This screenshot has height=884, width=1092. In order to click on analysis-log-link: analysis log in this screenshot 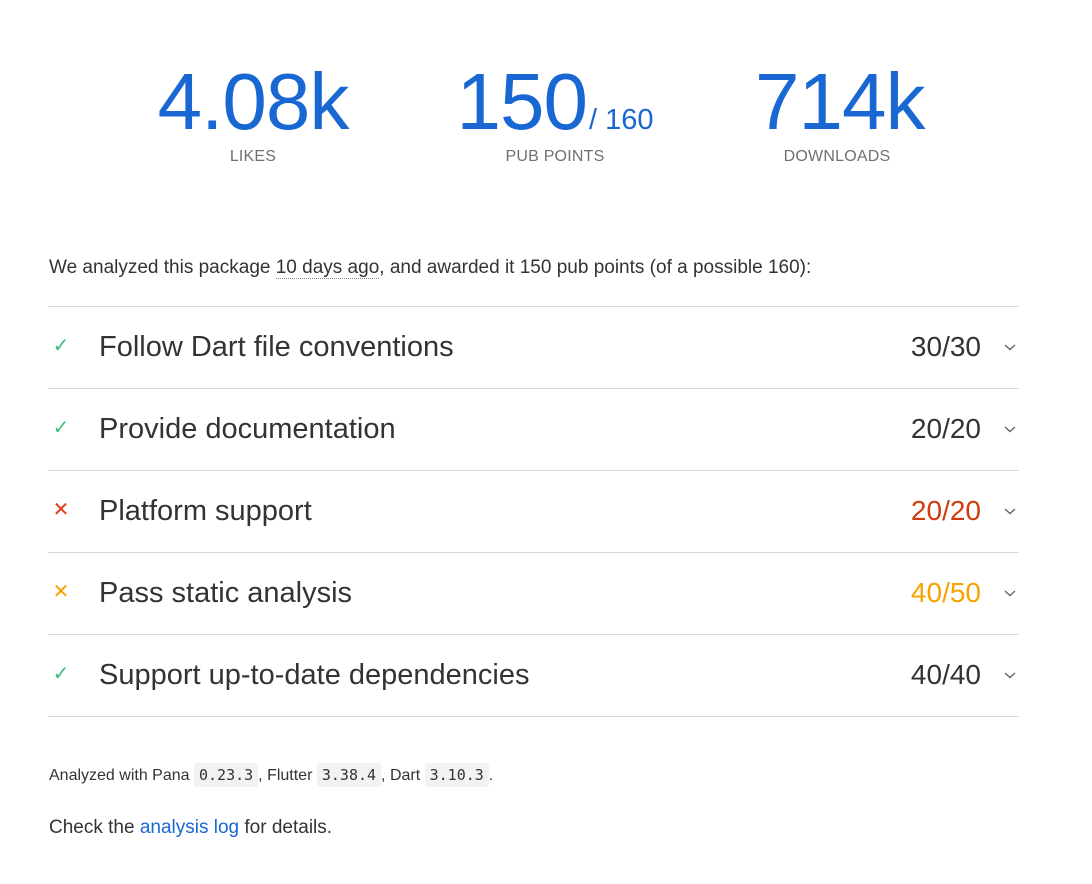, I will do `click(189, 827)`.